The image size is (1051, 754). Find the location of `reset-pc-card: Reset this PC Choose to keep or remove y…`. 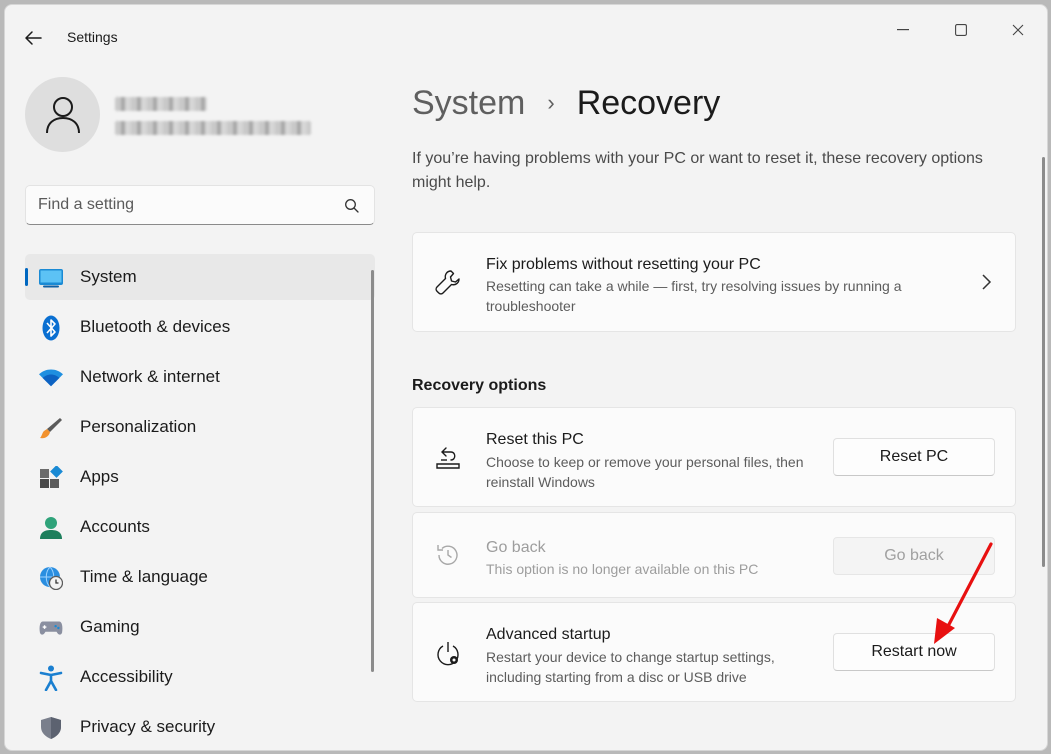

reset-pc-card: Reset this PC Choose to keep or remove y… is located at coordinates (714, 457).